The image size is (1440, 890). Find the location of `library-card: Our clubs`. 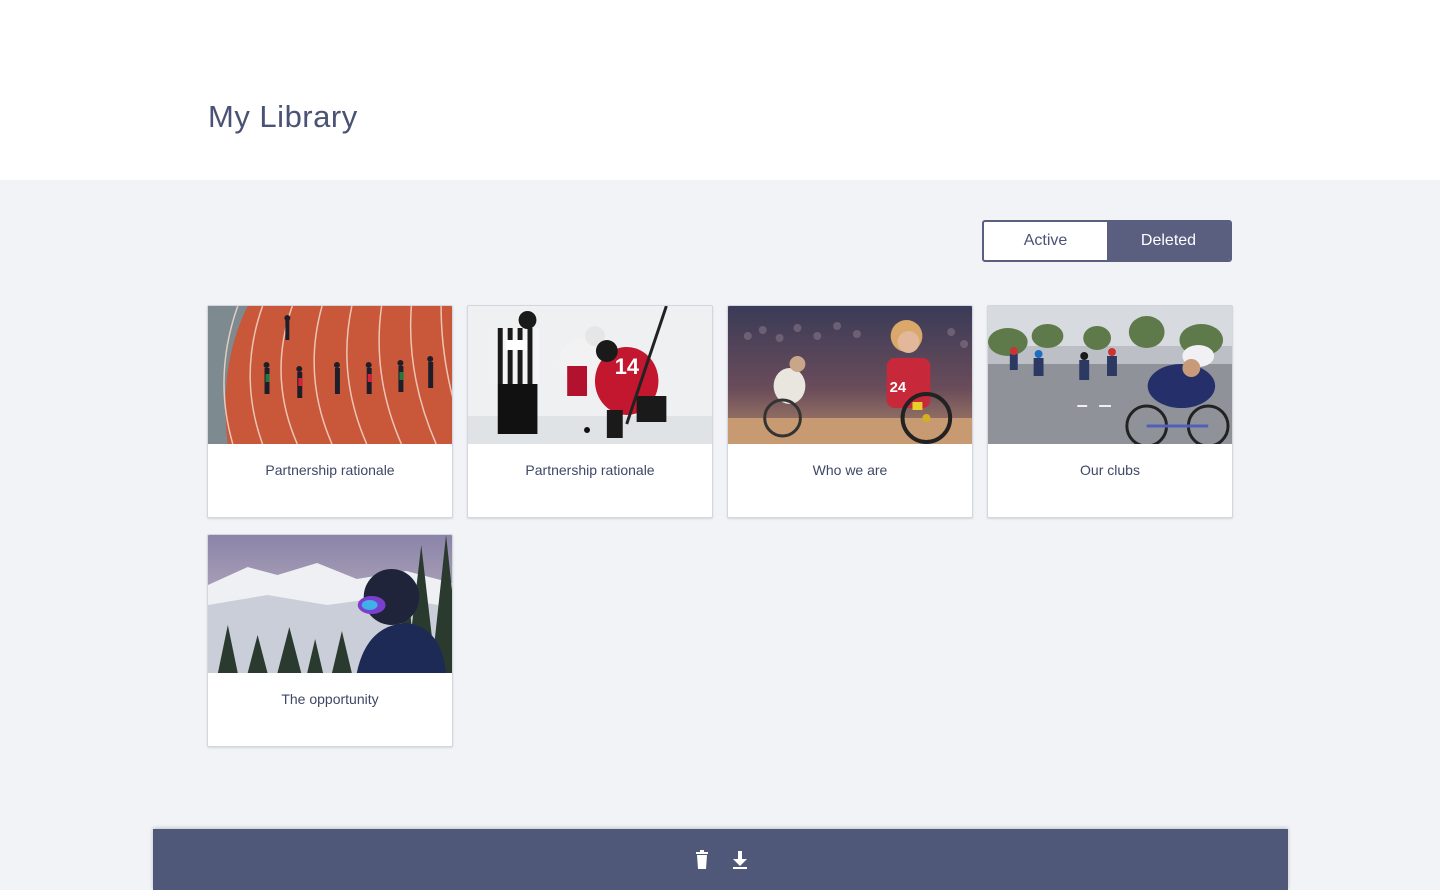

library-card: Our clubs is located at coordinates (1110, 411).